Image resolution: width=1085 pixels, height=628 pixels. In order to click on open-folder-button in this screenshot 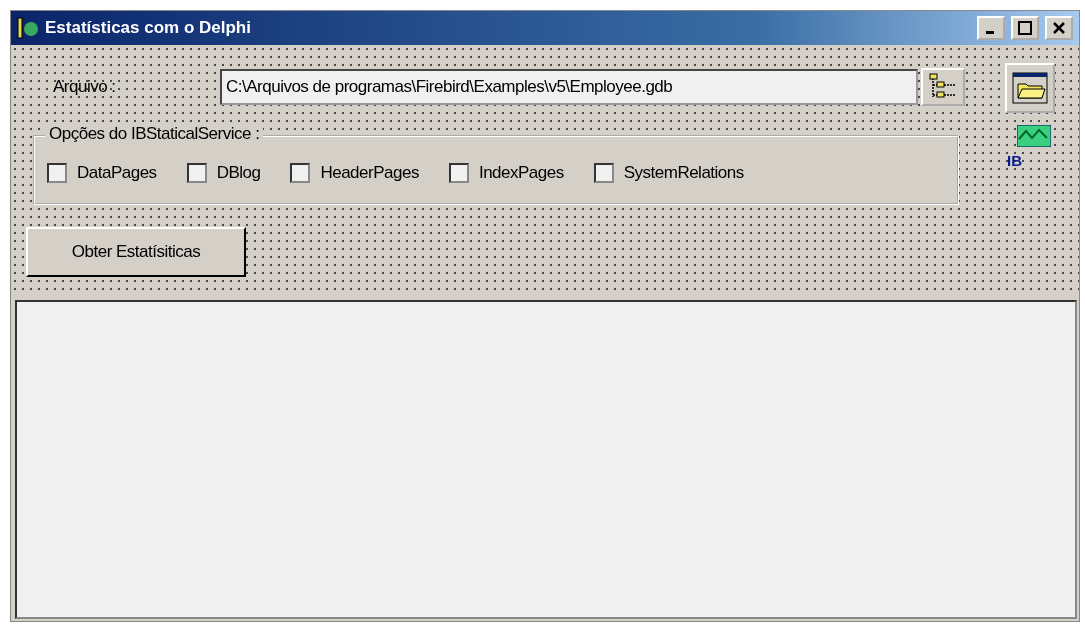, I will do `click(1030, 88)`.